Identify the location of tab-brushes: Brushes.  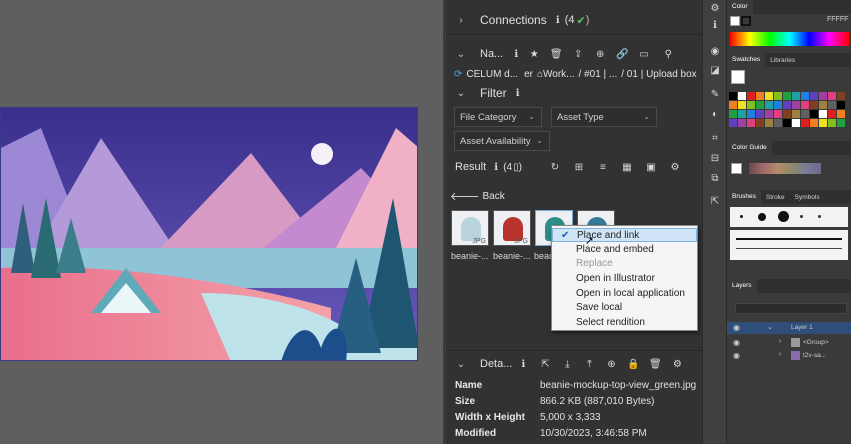
(744, 197).